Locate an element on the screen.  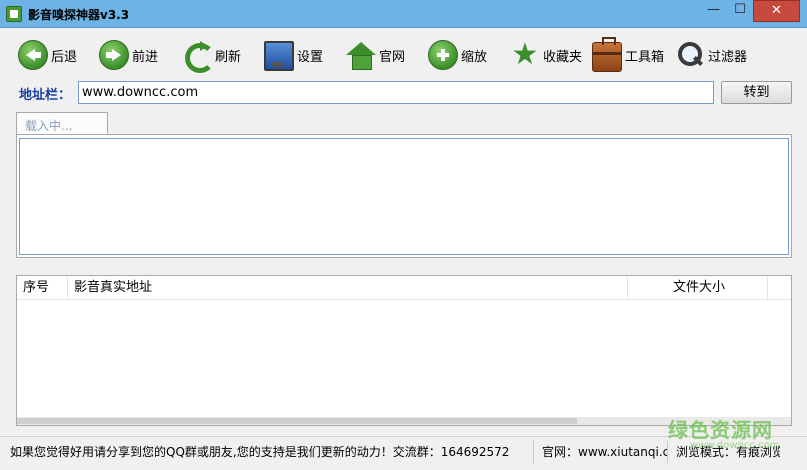
close-button: ✕ is located at coordinates (776, 11).